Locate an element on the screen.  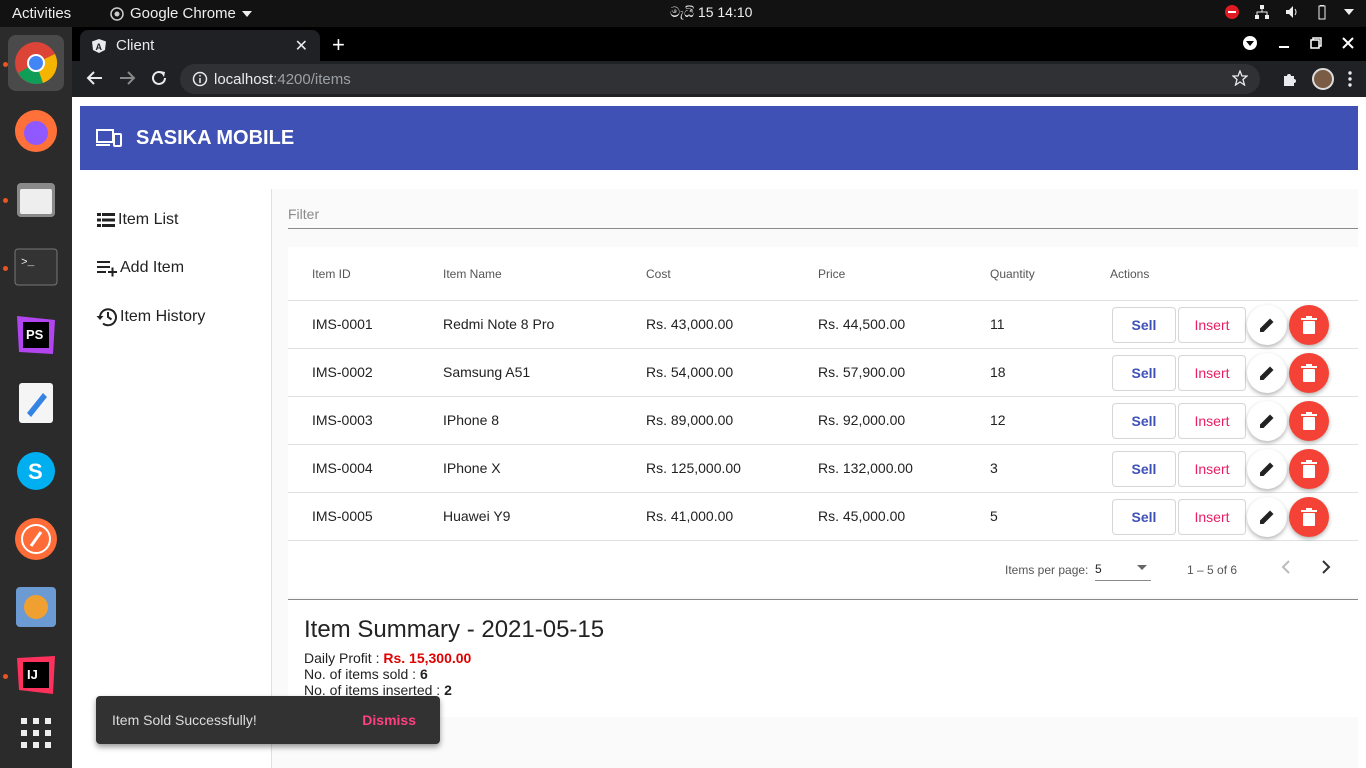
skype-icon: S is located at coordinates (36, 471).